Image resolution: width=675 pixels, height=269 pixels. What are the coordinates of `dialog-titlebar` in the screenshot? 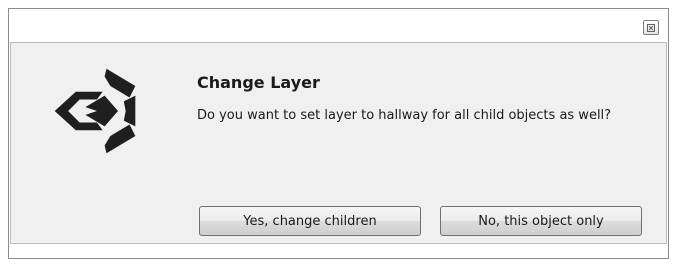 It's located at (338, 25).